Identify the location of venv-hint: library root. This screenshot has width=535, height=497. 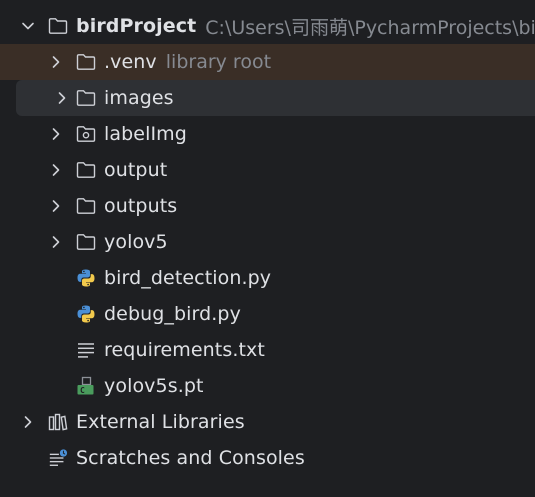
(218, 62).